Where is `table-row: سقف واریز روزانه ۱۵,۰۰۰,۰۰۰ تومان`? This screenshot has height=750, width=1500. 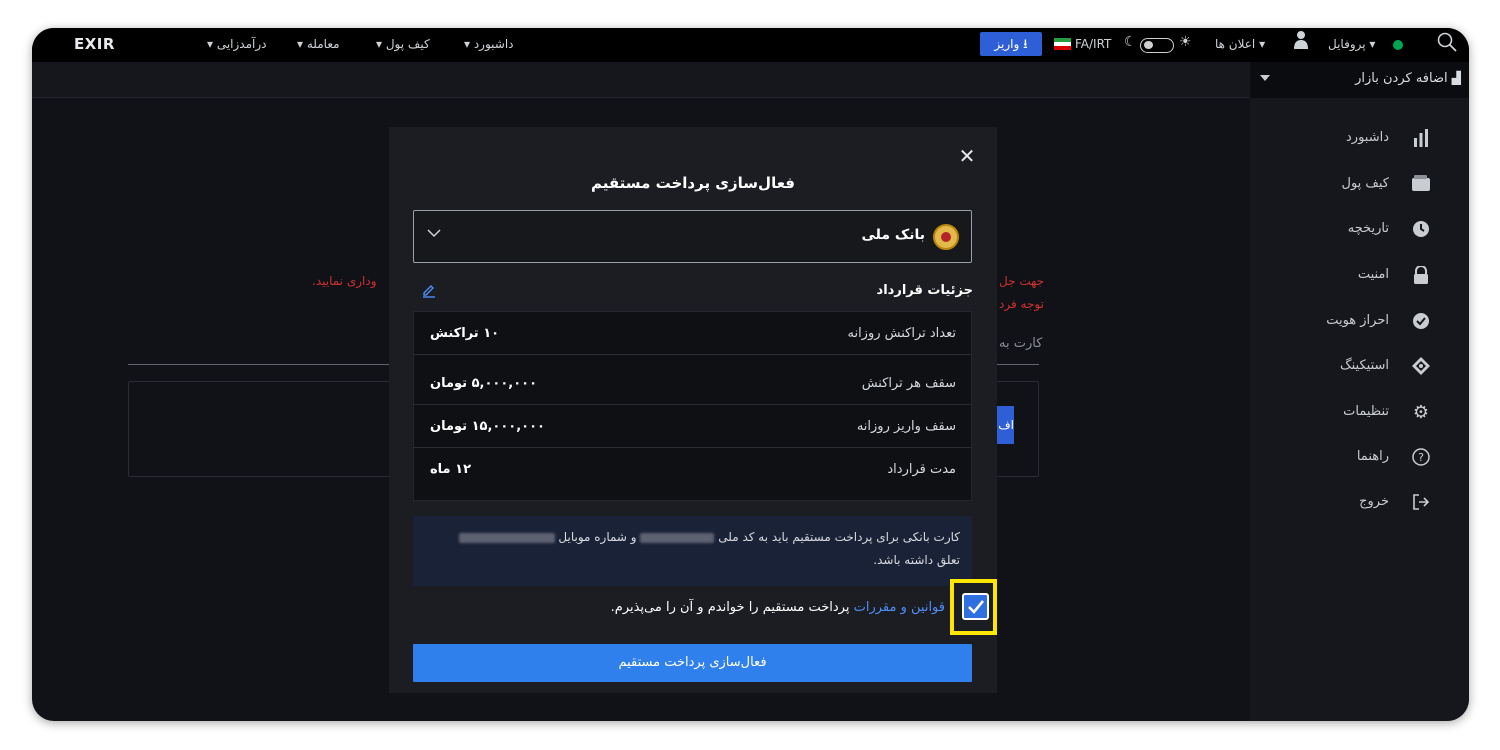
table-row: سقف واریز روزانه ۱۵,۰۰۰,۰۰۰ تومان is located at coordinates (692, 426).